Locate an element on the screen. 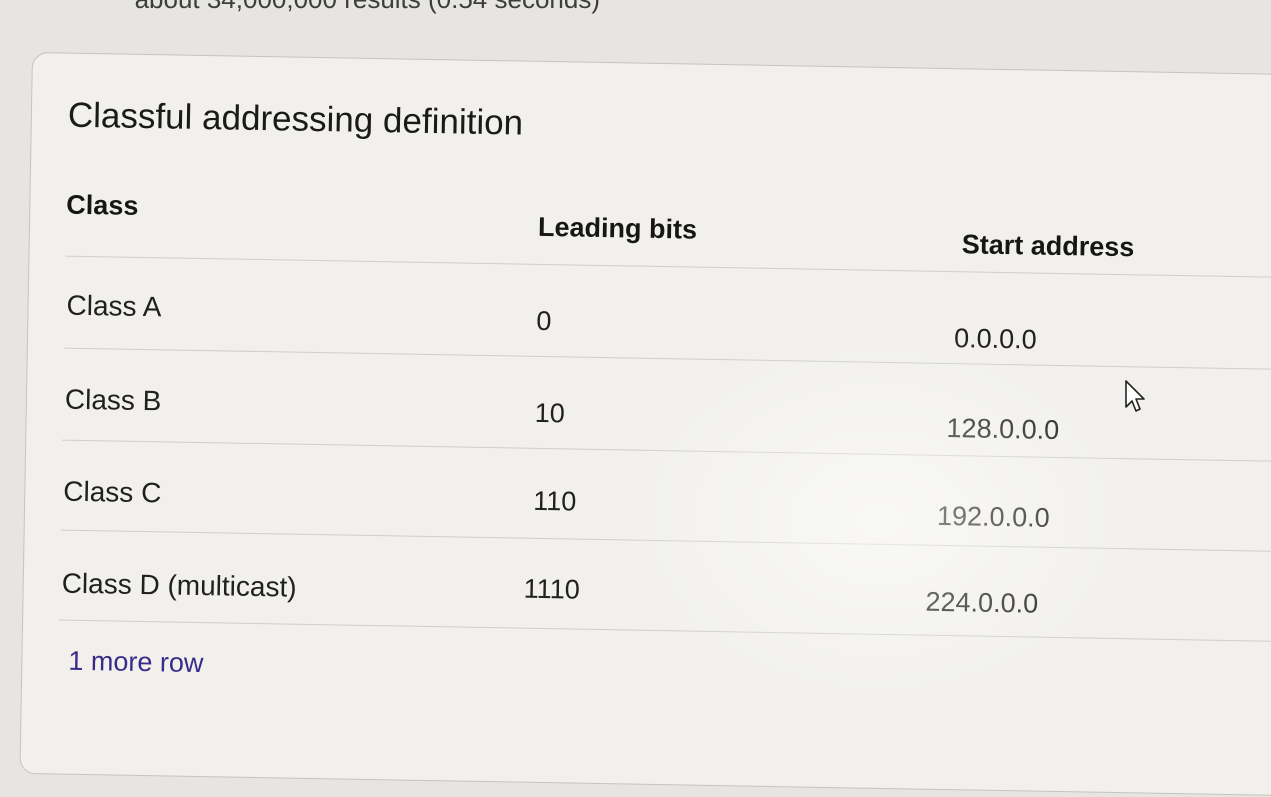 This screenshot has width=1271, height=797. cell-class: Class B is located at coordinates (113, 400).